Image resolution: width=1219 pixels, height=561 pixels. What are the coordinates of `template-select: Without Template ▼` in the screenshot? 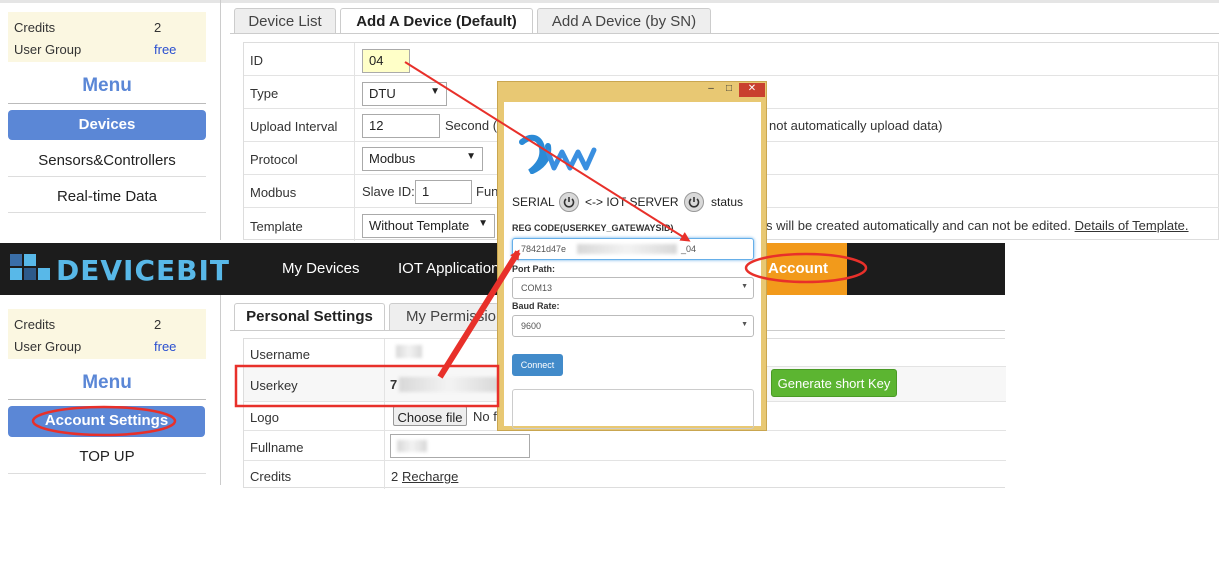 It's located at (428, 226).